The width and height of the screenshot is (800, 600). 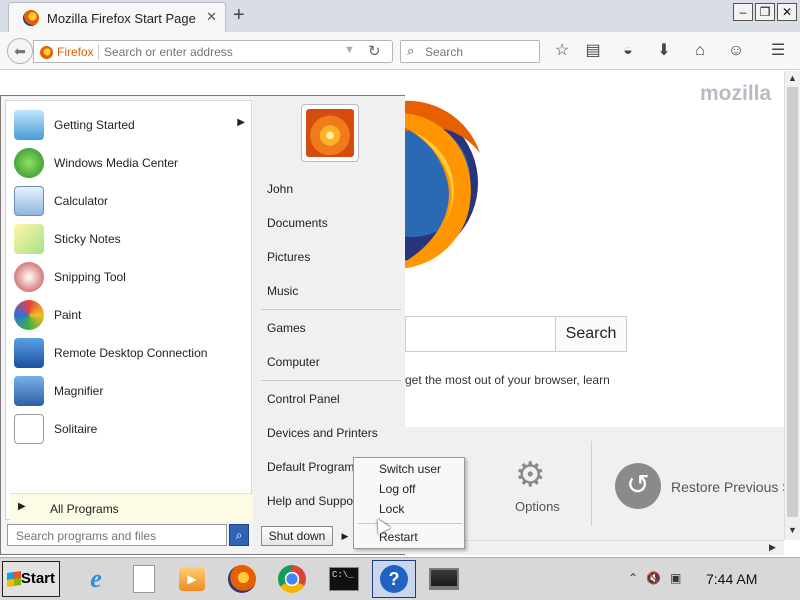 I want to click on firefox-icon, so click(x=46, y=52).